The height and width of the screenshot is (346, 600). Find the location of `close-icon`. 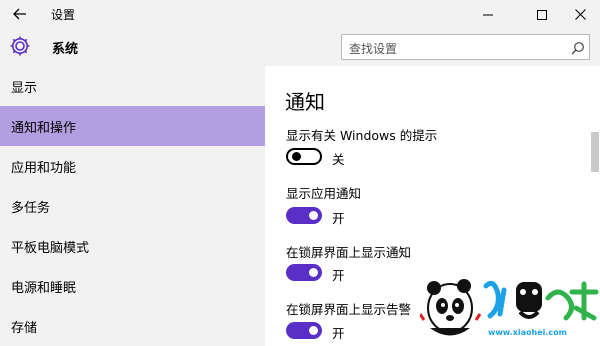

close-icon is located at coordinates (580, 14).